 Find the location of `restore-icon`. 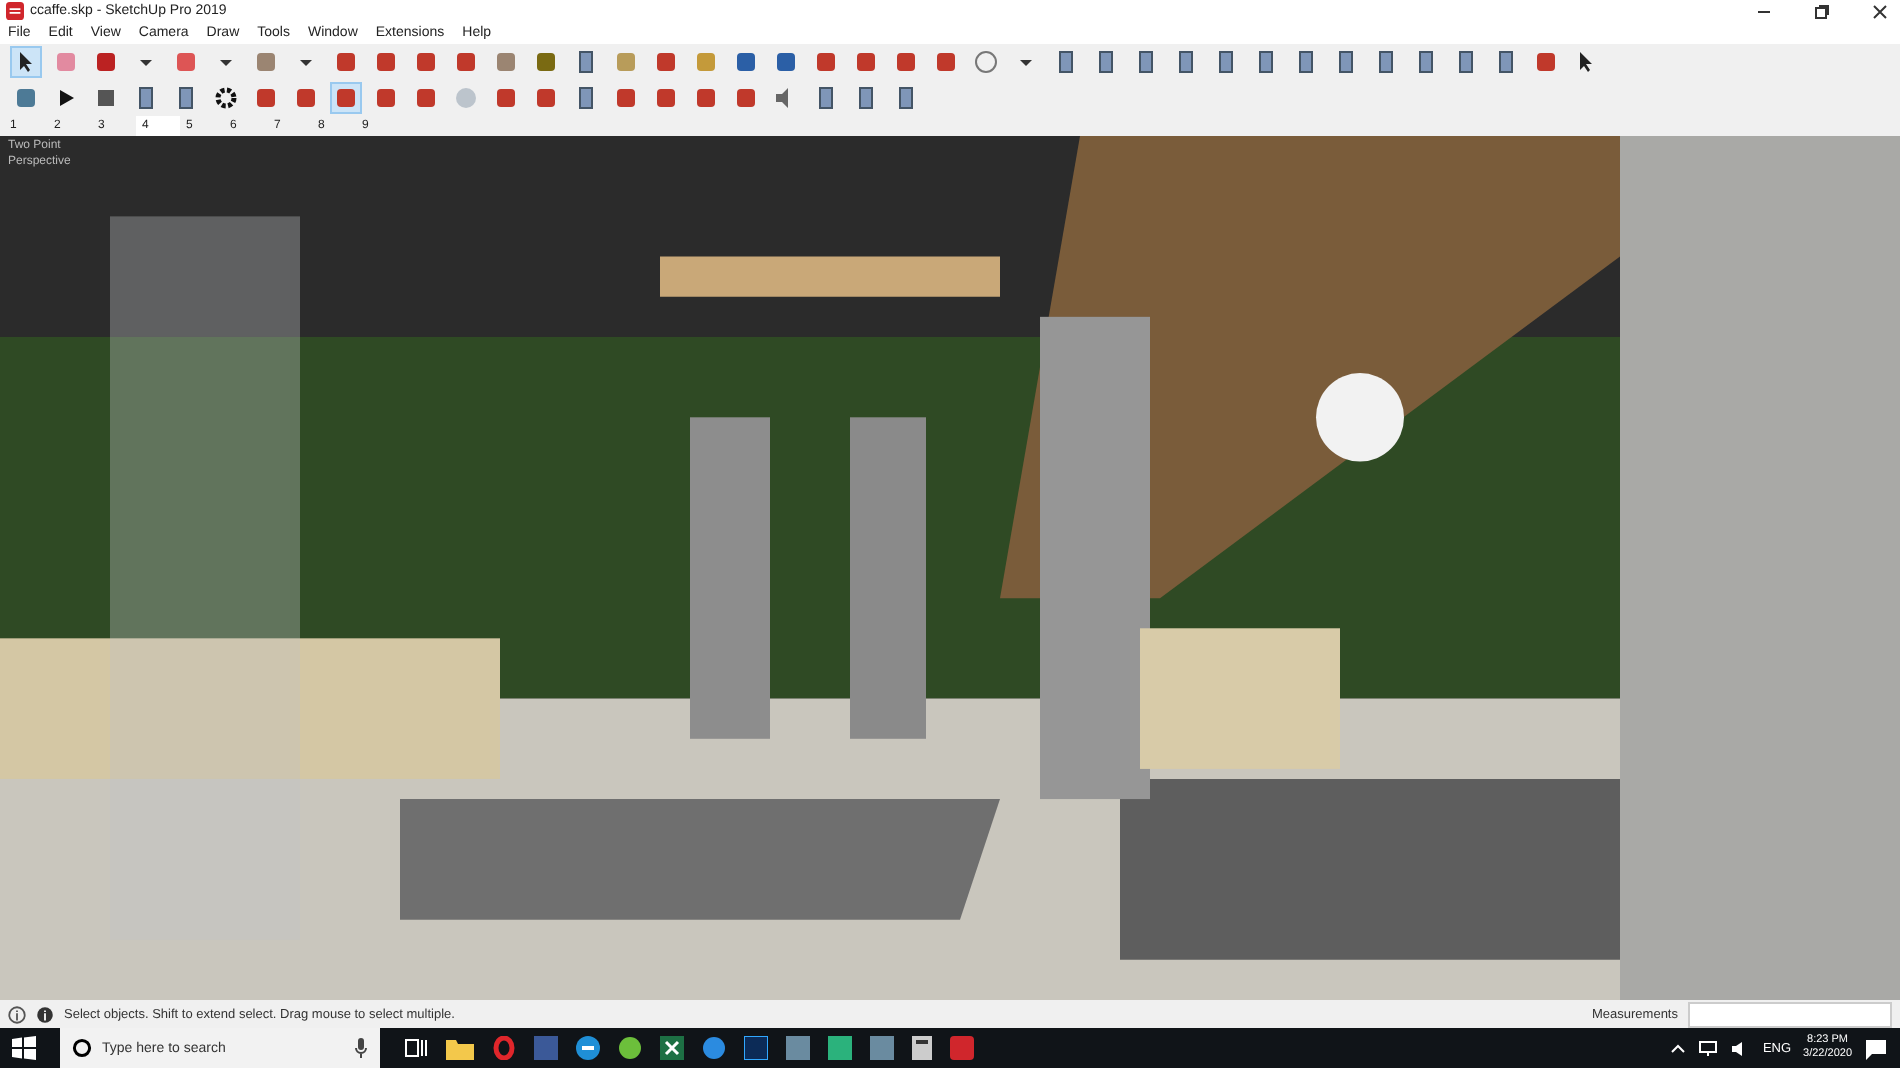

restore-icon is located at coordinates (1822, 11).